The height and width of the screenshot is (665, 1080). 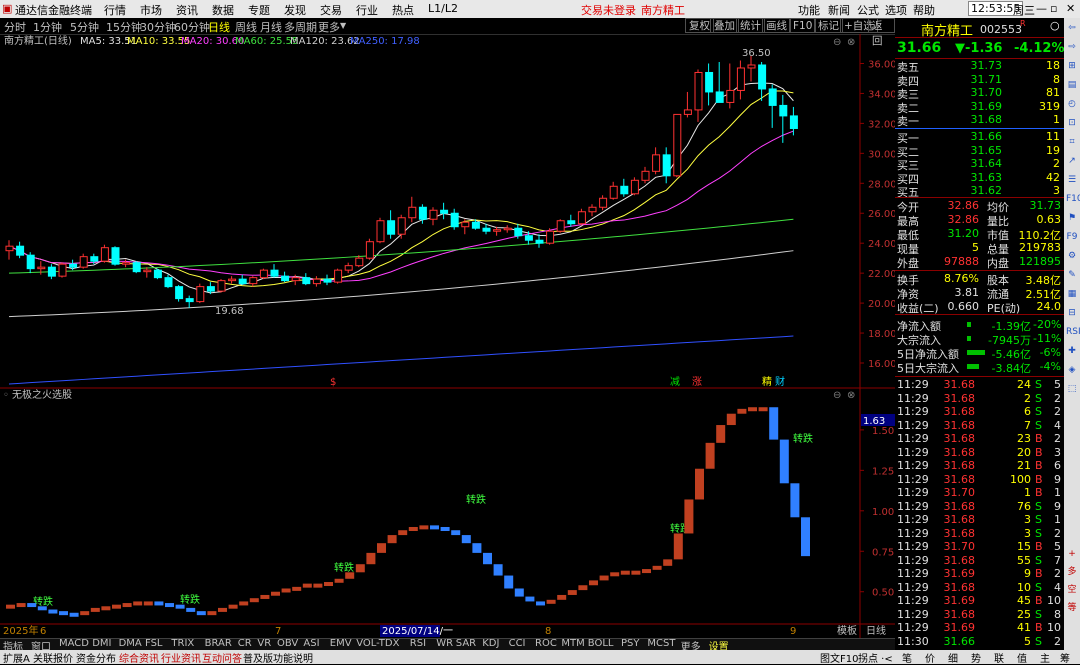 What do you see at coordinates (154, 643) in the screenshot?
I see `indicator-tab: FSL` at bounding box center [154, 643].